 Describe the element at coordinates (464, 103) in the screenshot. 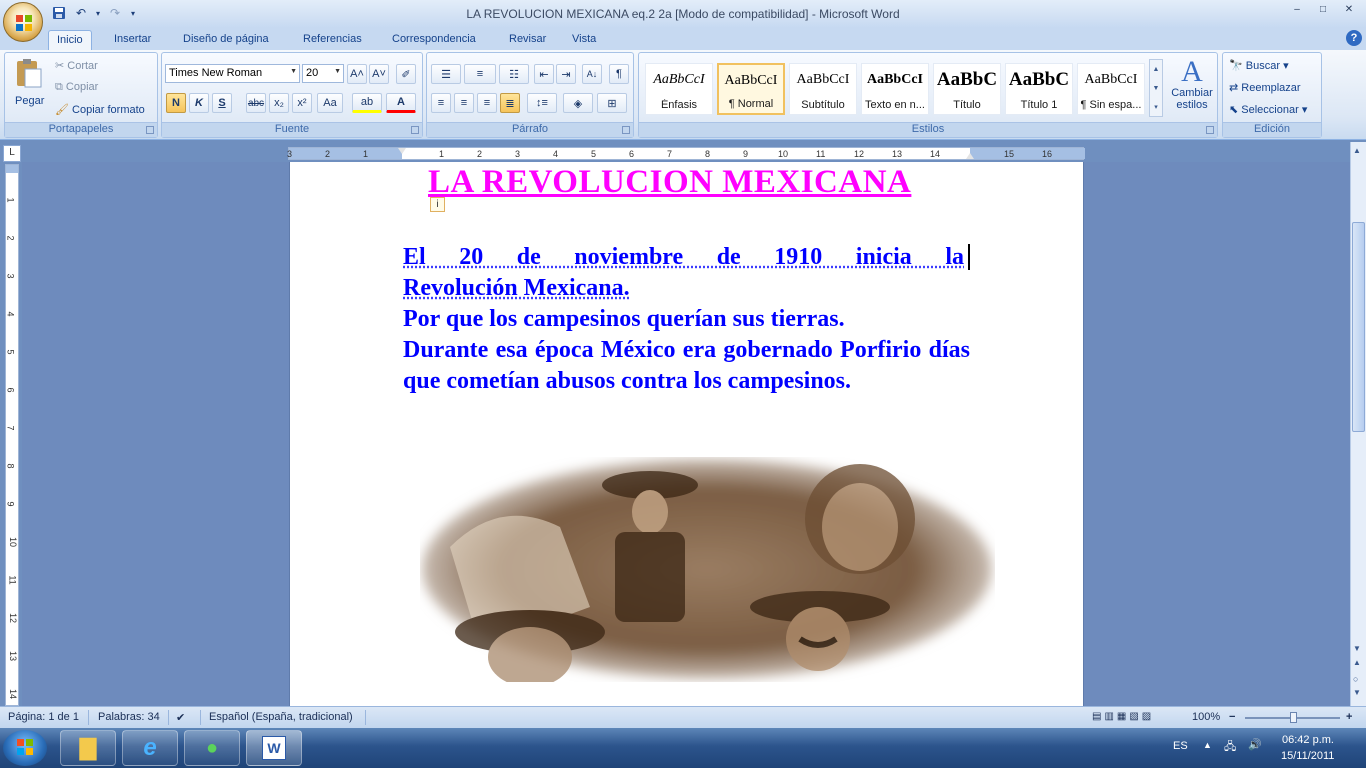

I see `align-center-button: ≡` at that location.